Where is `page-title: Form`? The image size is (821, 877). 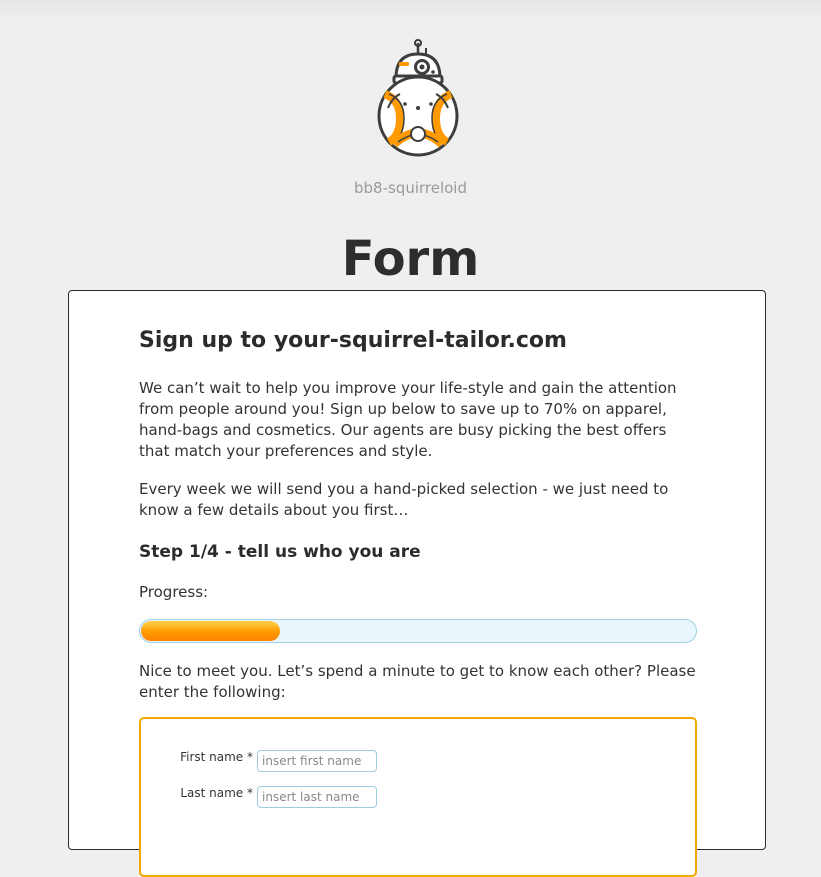 page-title: Form is located at coordinates (410, 259).